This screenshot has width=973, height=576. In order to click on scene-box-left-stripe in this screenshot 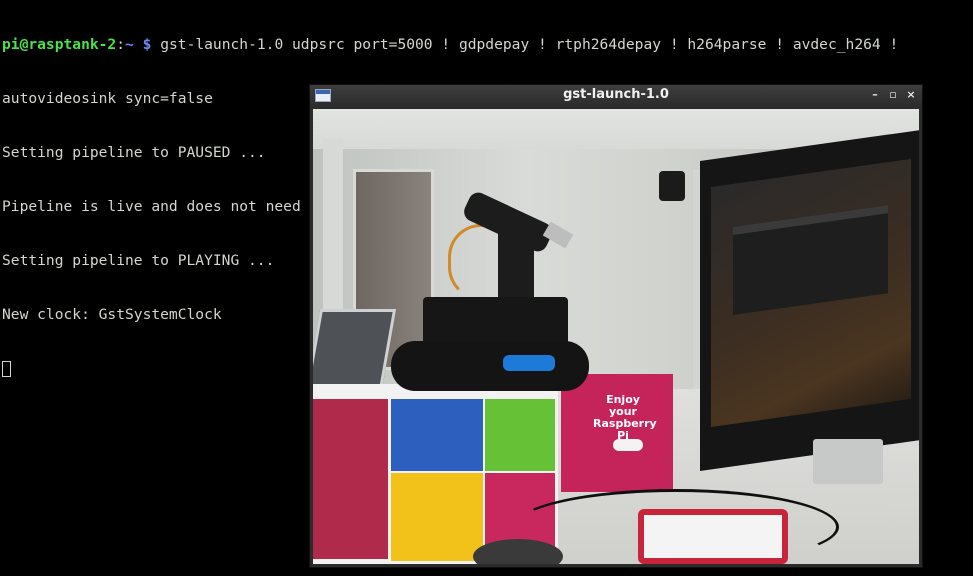, I will do `click(350, 479)`.